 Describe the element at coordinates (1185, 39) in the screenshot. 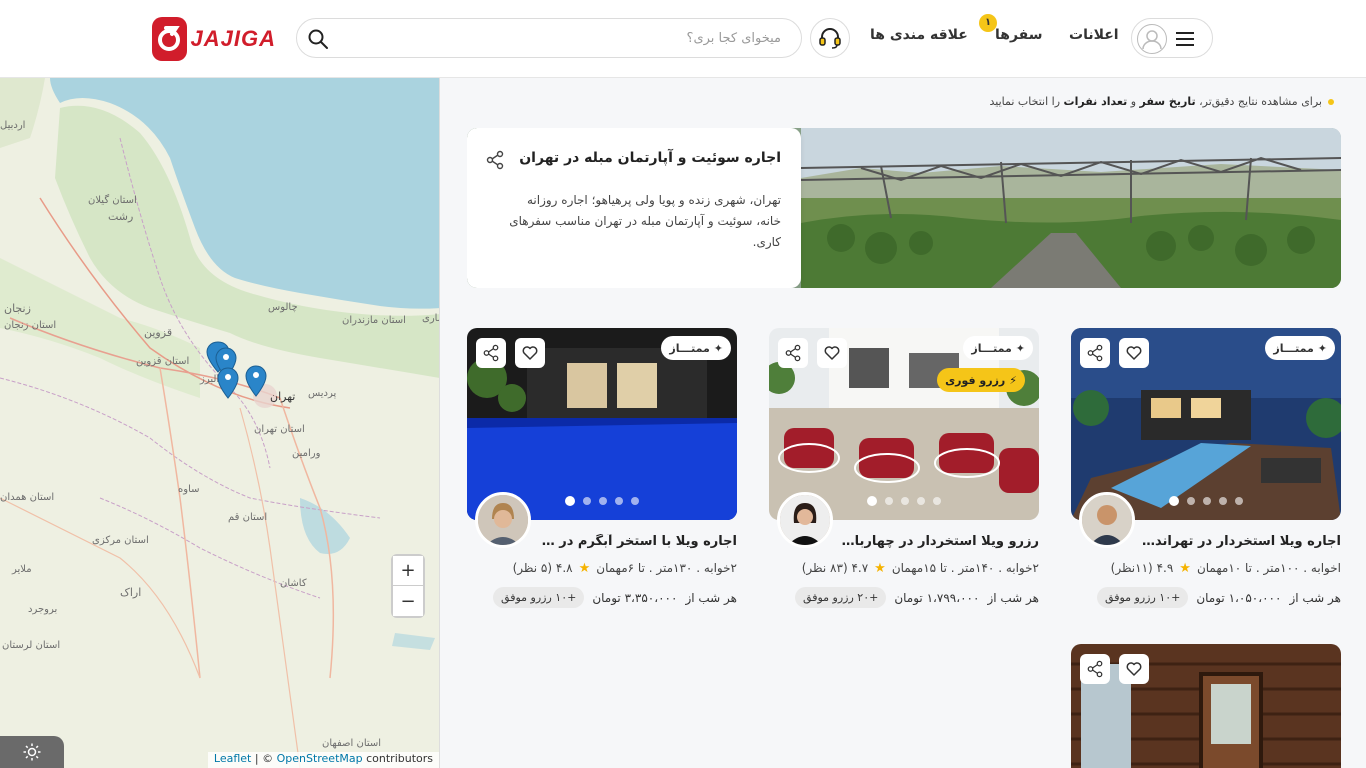

I see `hamburger-menu-icon` at that location.